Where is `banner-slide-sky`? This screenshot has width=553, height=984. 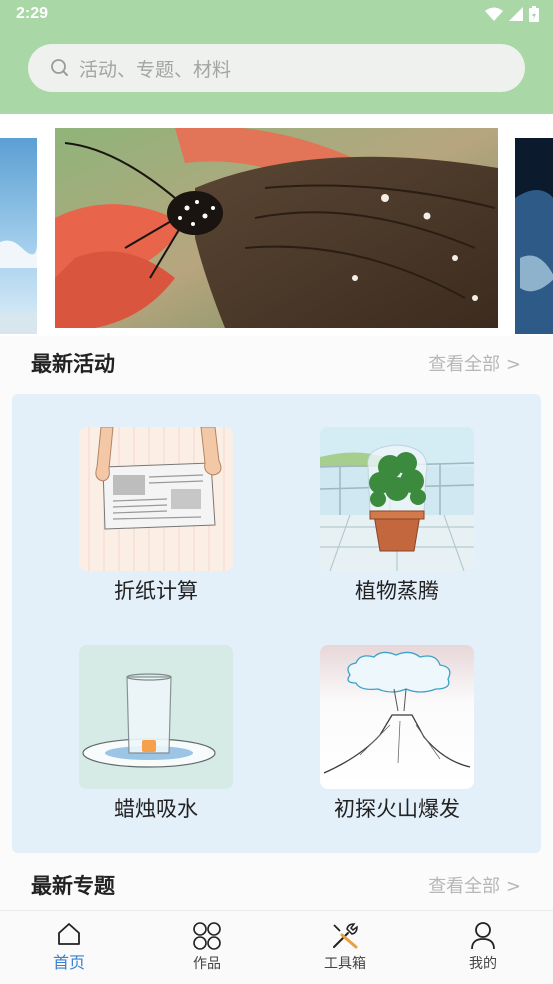
banner-slide-sky is located at coordinates (18, 236).